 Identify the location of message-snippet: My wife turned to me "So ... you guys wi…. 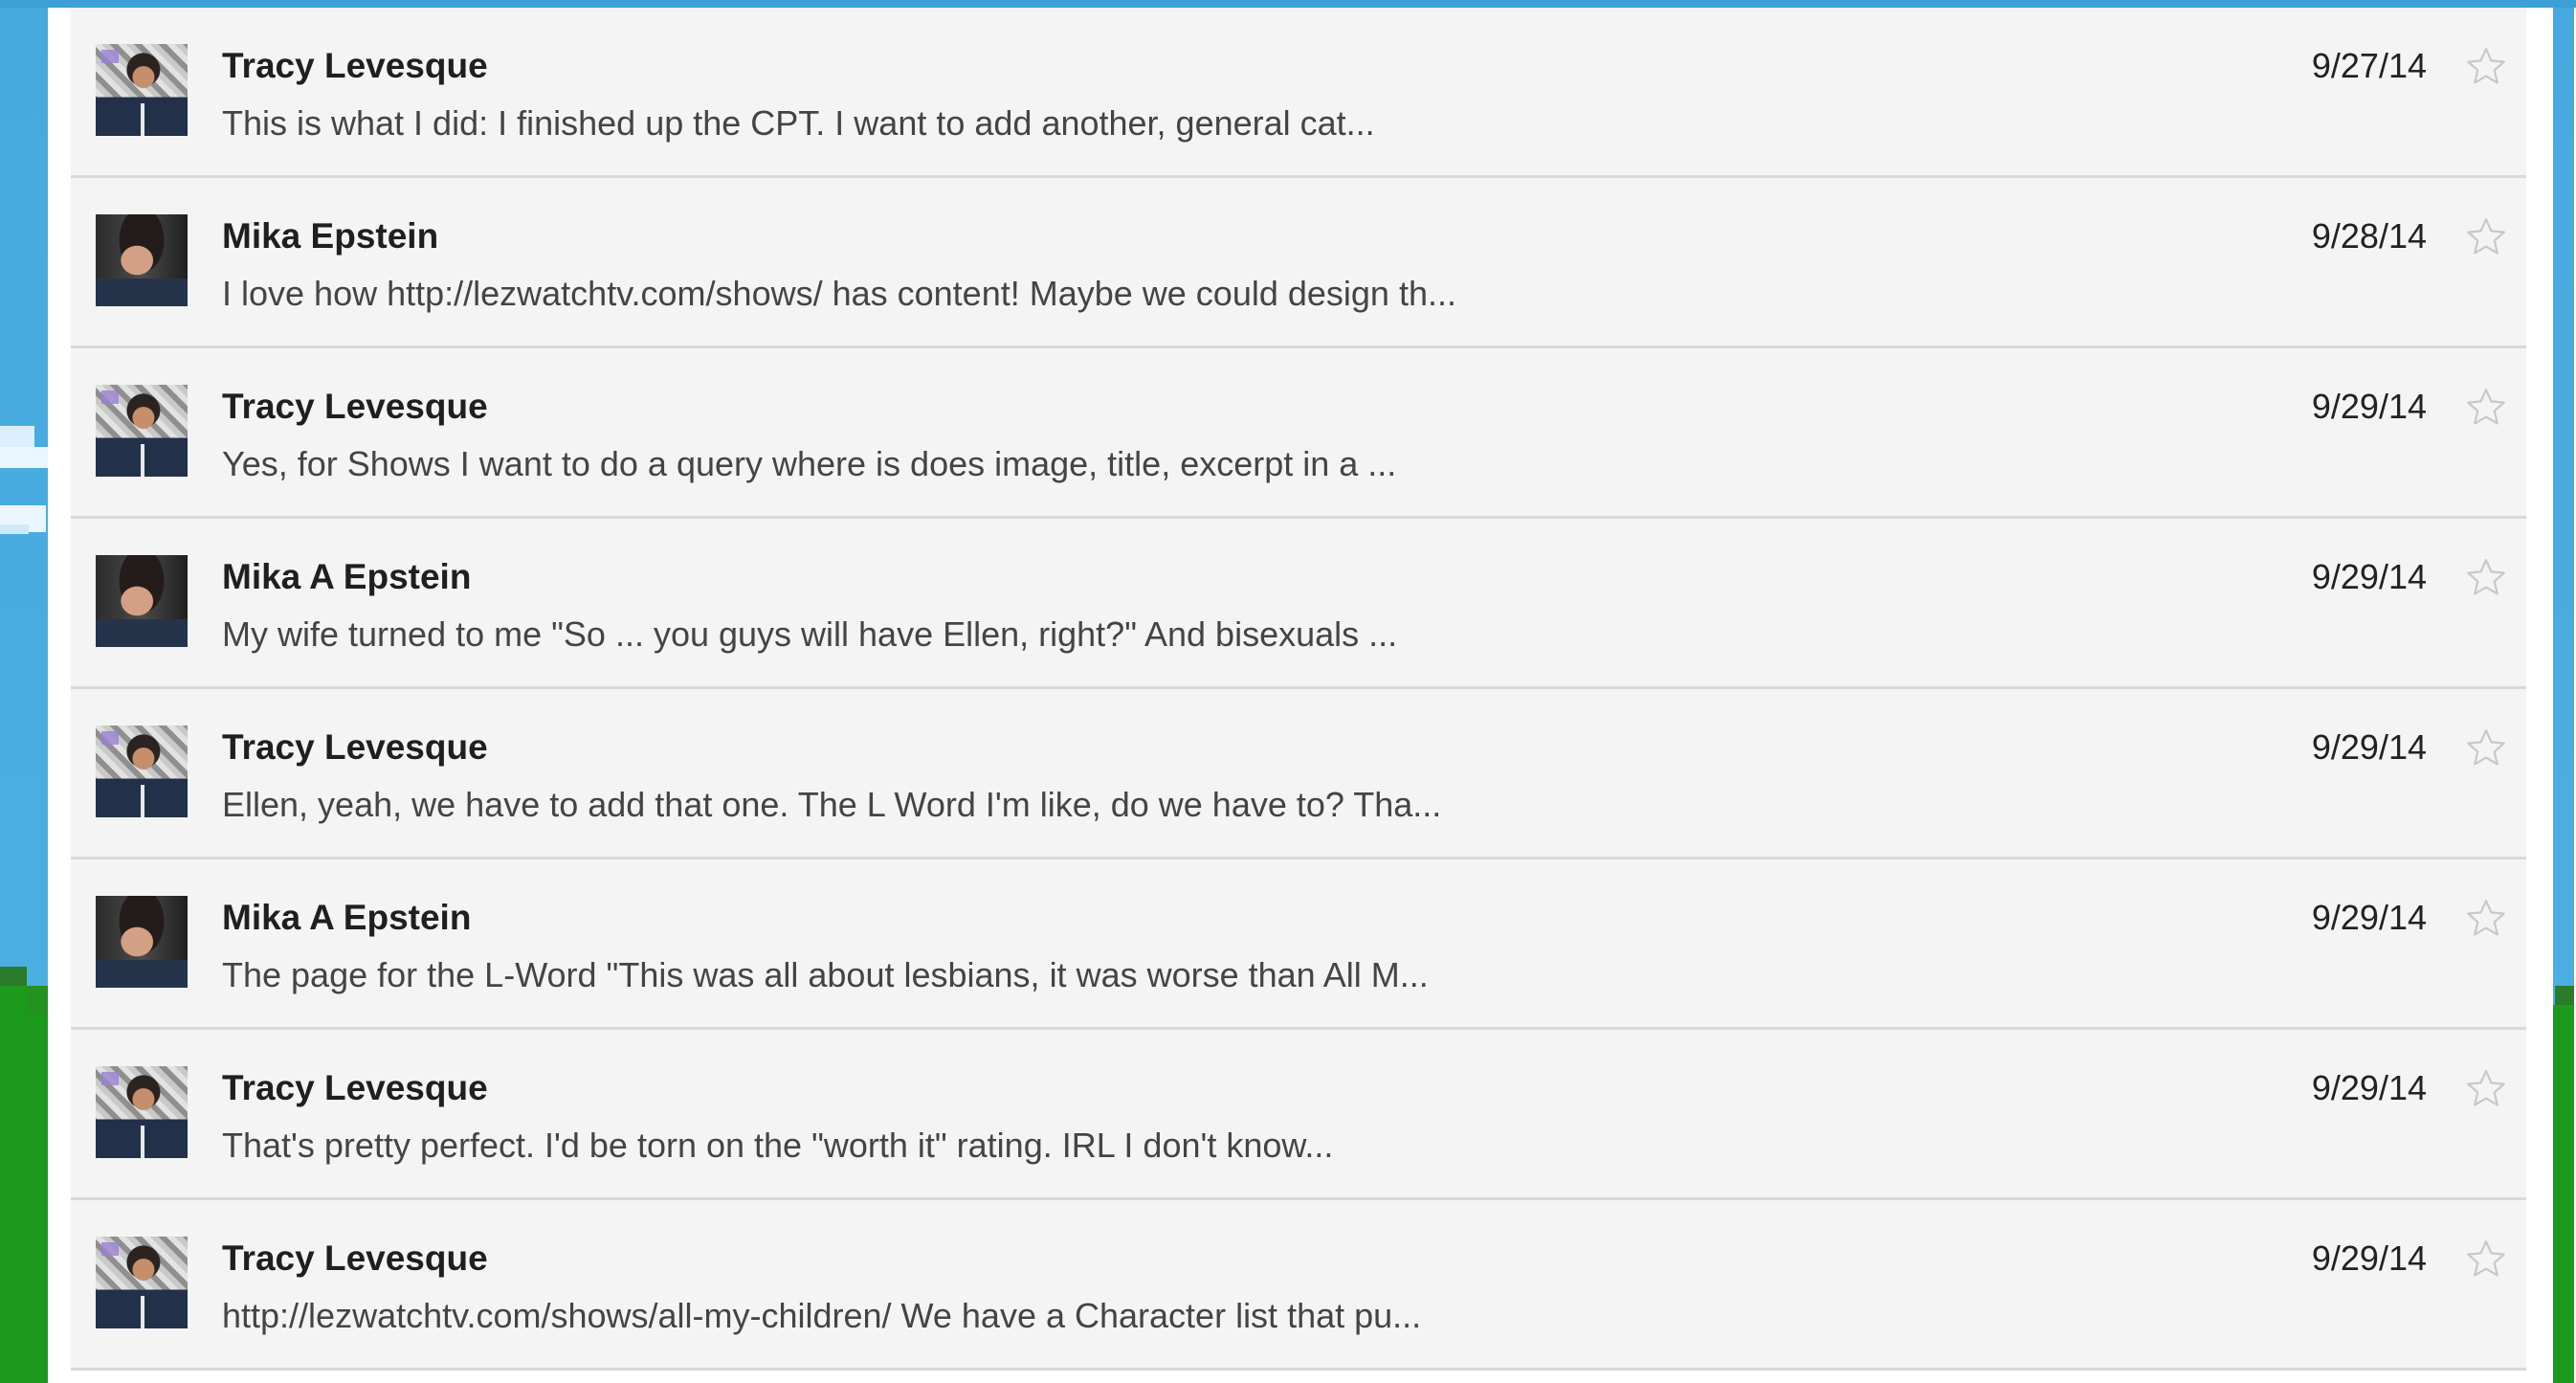
(810, 634).